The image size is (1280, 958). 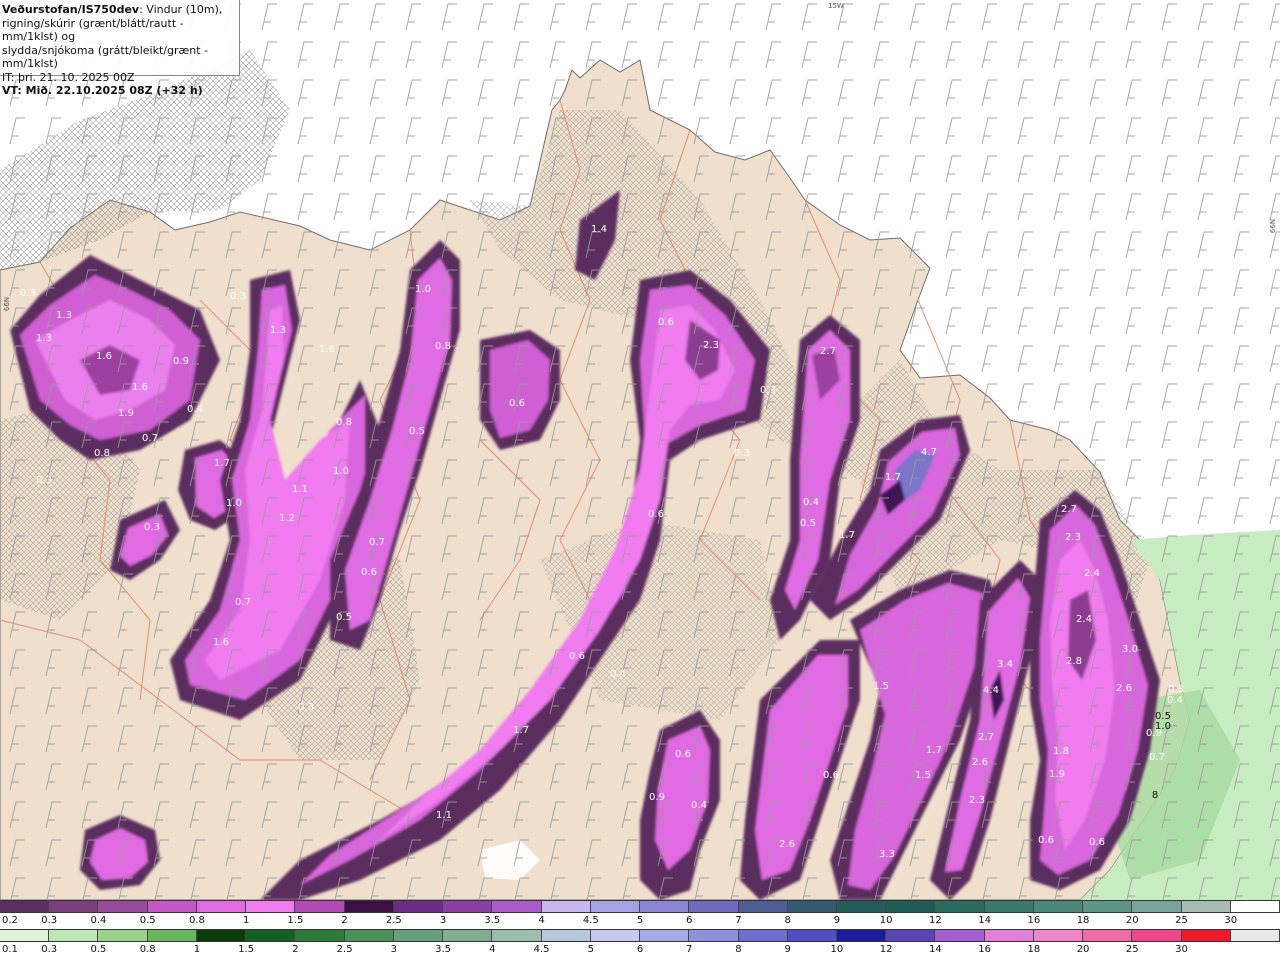 I want to click on legend-rain-label: 18, so click(x=1034, y=949).